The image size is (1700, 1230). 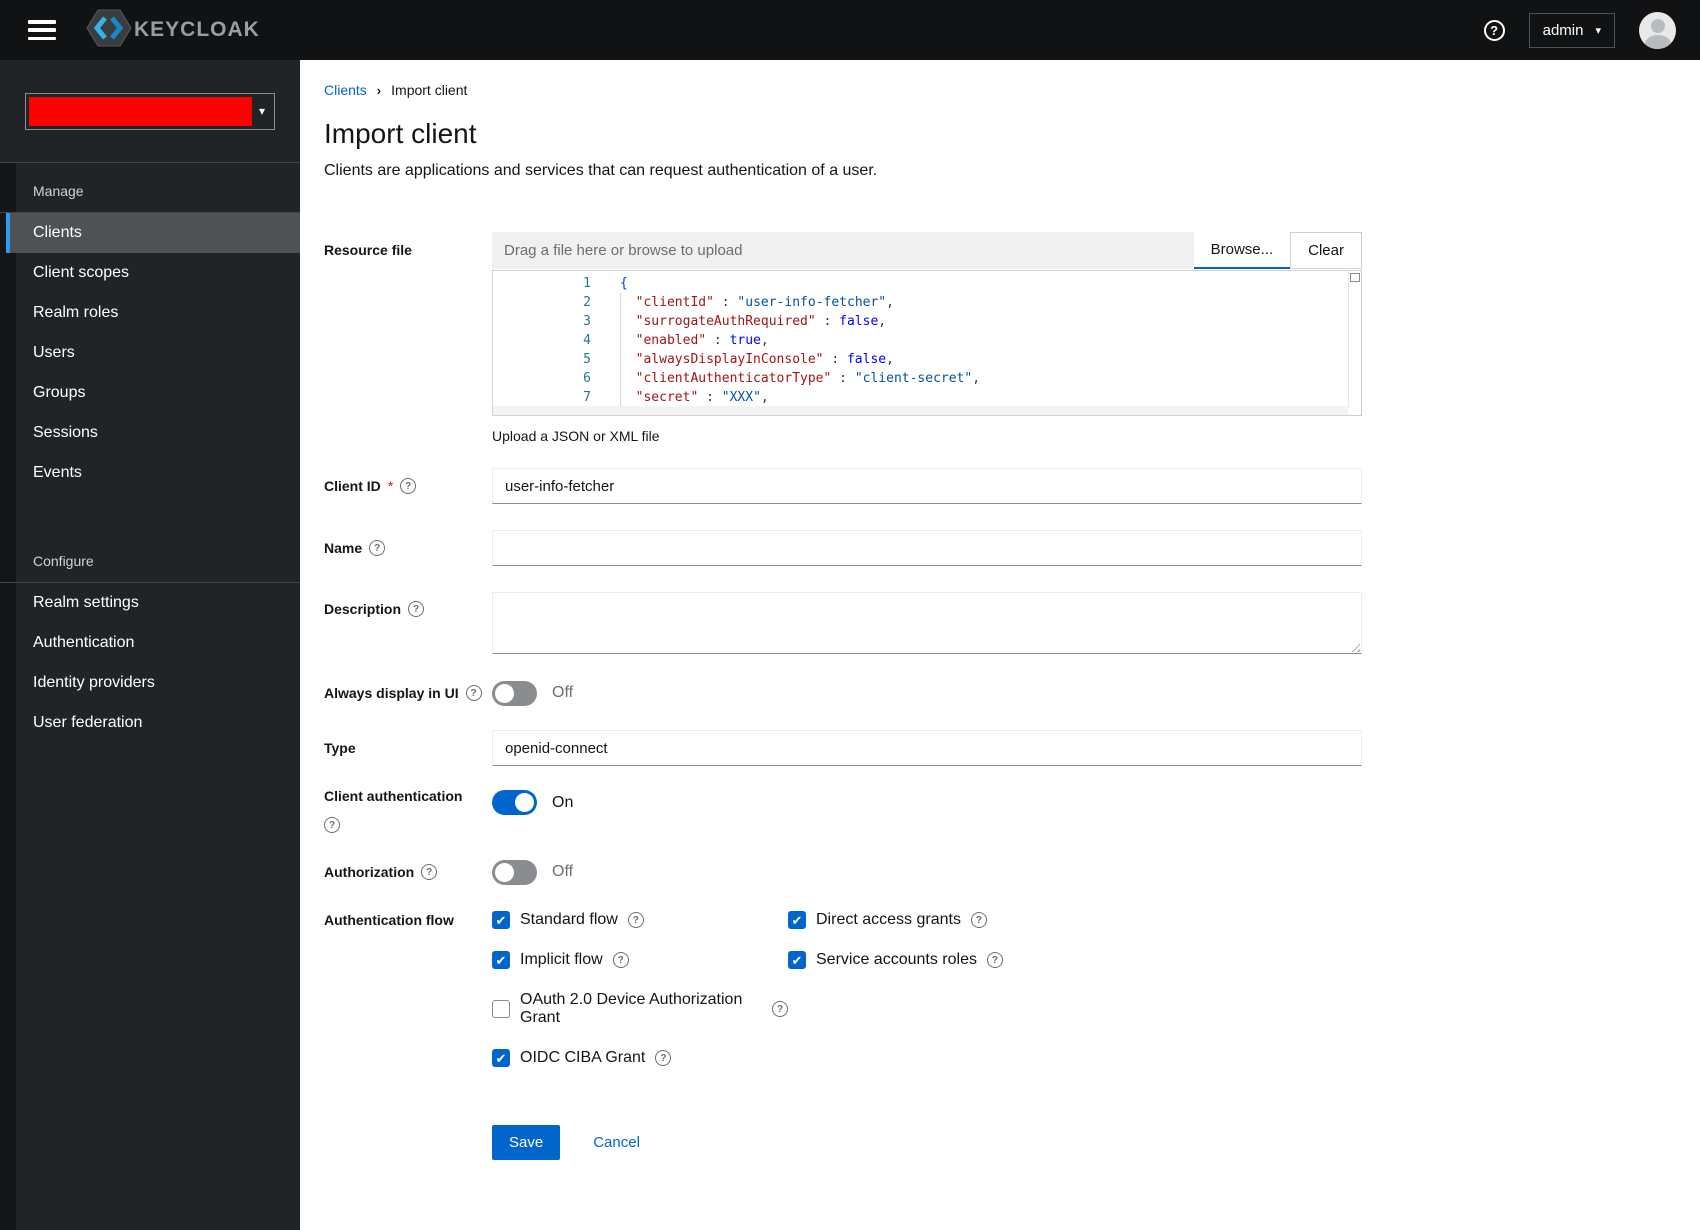 What do you see at coordinates (526, 1142) in the screenshot?
I see `save-button: Save` at bounding box center [526, 1142].